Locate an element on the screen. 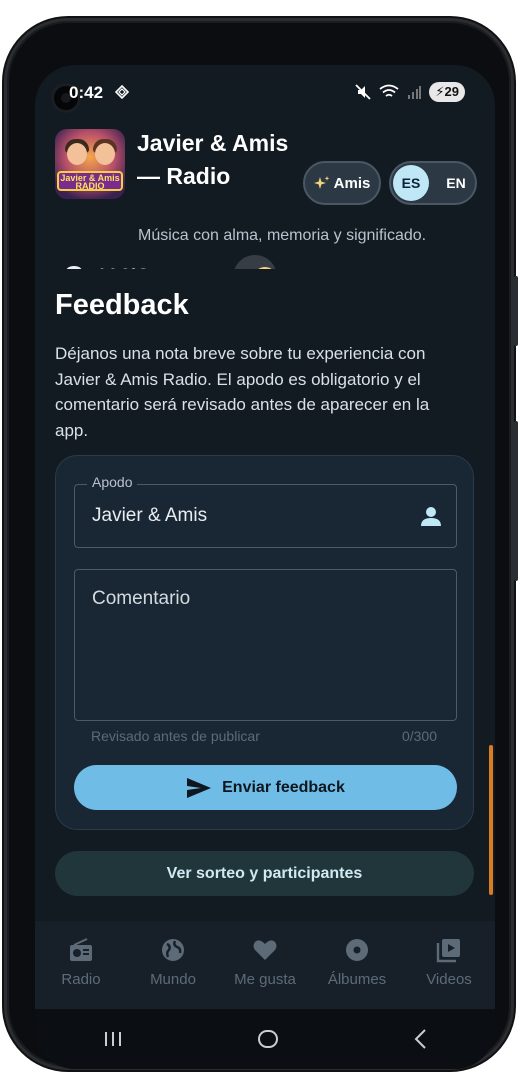  status-time: 0:42 is located at coordinates (86, 92).